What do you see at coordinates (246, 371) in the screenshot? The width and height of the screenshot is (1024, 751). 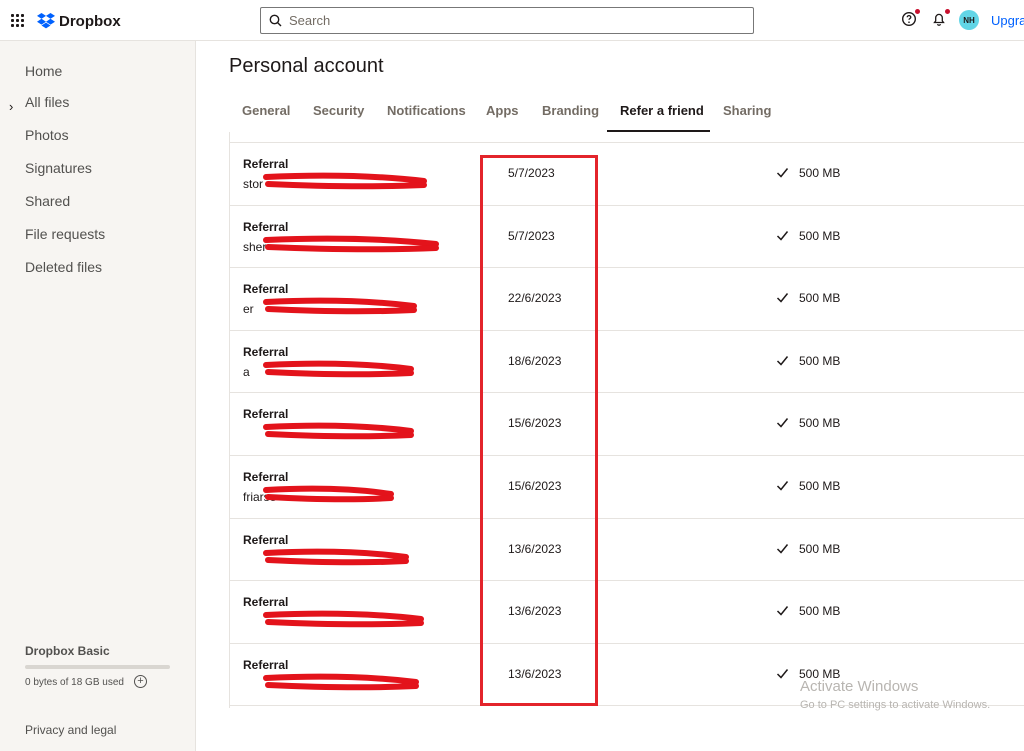 I see `referral-email: a` at bounding box center [246, 371].